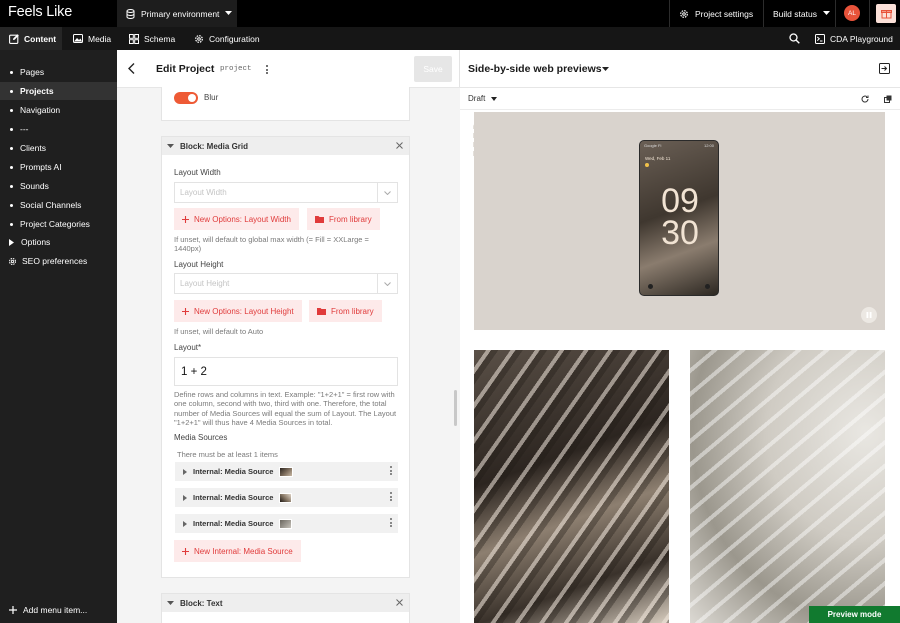  Describe the element at coordinates (477, 98) in the screenshot. I see `draft-label: Draft` at that location.